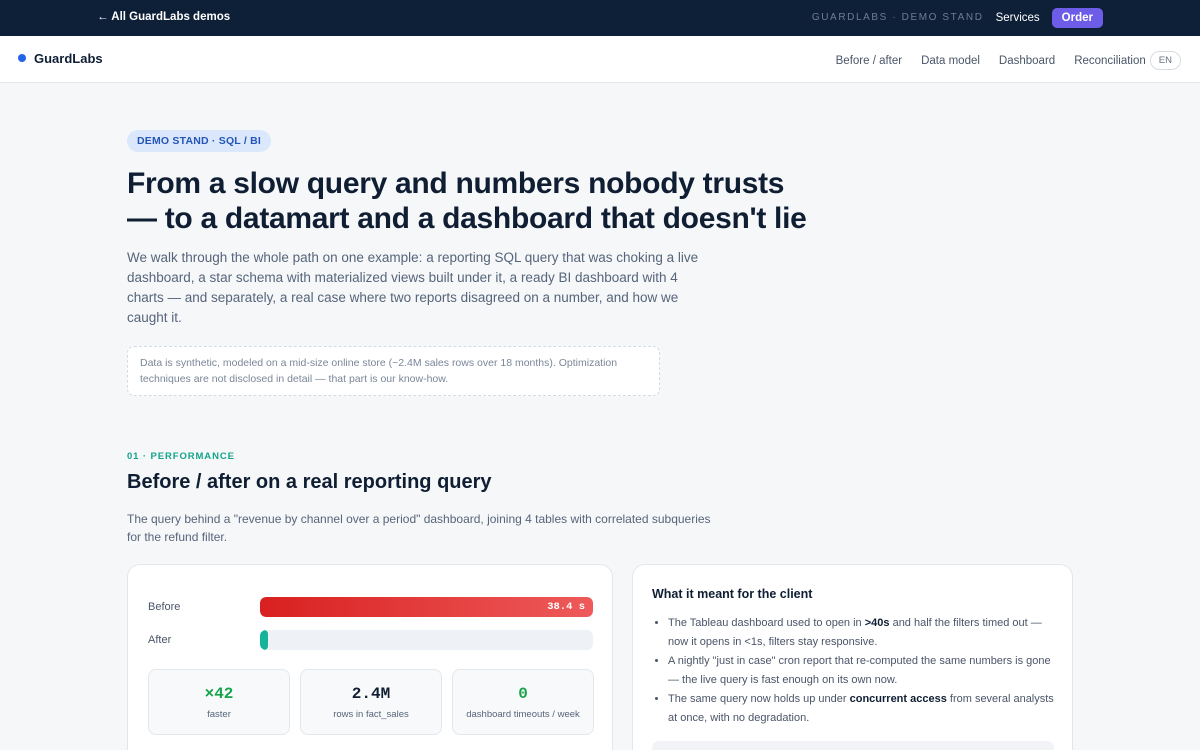 This screenshot has height=750, width=1200. Describe the element at coordinates (523, 714) in the screenshot. I see `stat-caption: dashboard timeouts / week` at that location.